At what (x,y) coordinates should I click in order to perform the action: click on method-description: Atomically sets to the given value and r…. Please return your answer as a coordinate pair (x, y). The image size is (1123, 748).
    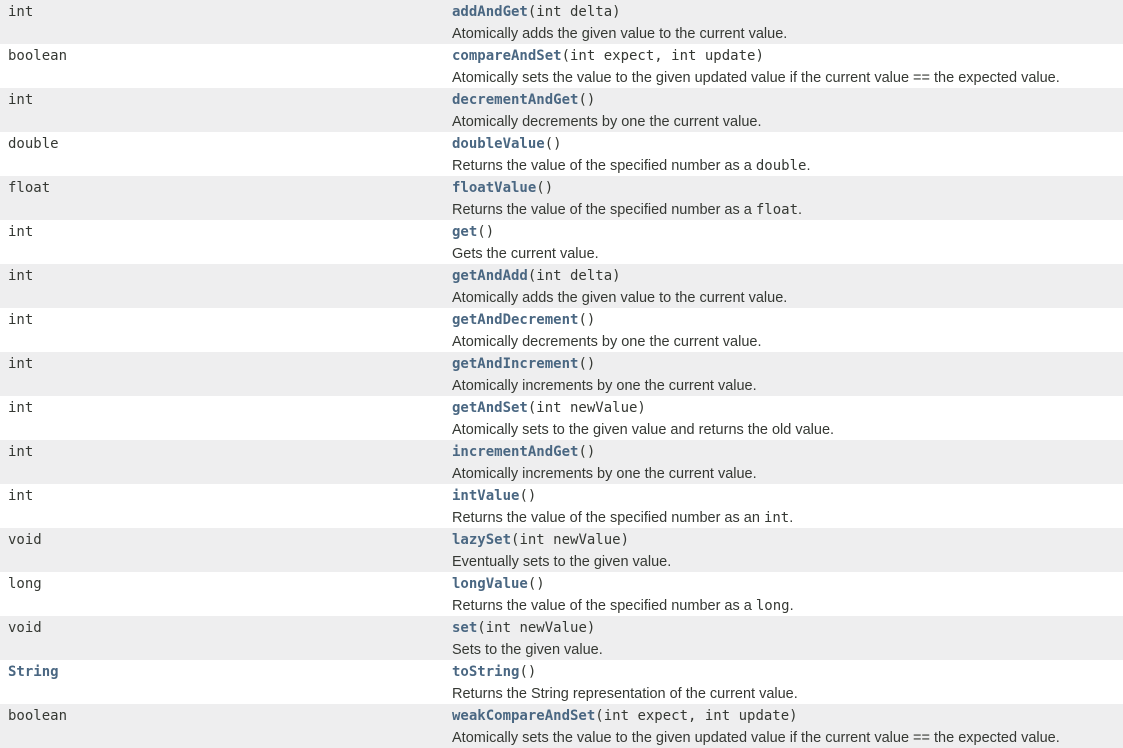
    Looking at the image, I should click on (787, 430).